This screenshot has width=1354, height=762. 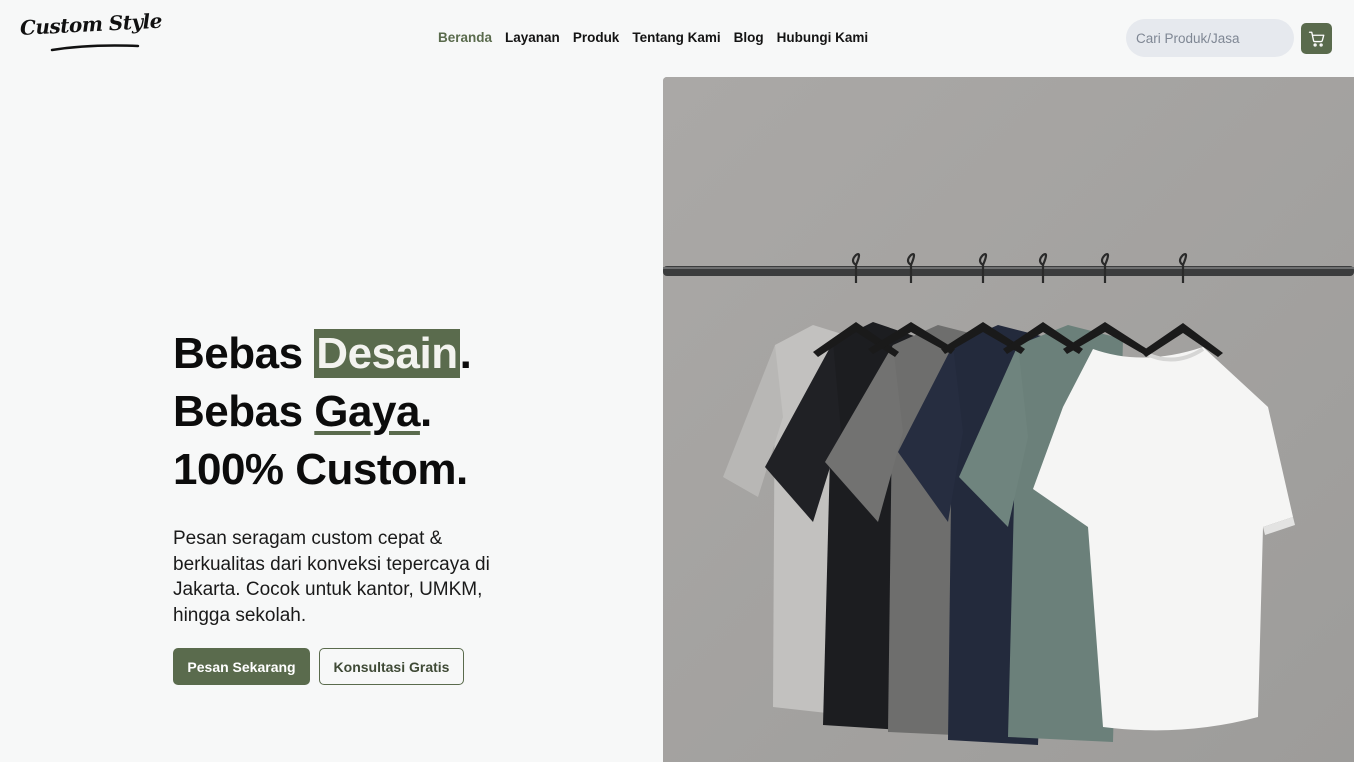 I want to click on hero-line-1-post: ., so click(x=465, y=353).